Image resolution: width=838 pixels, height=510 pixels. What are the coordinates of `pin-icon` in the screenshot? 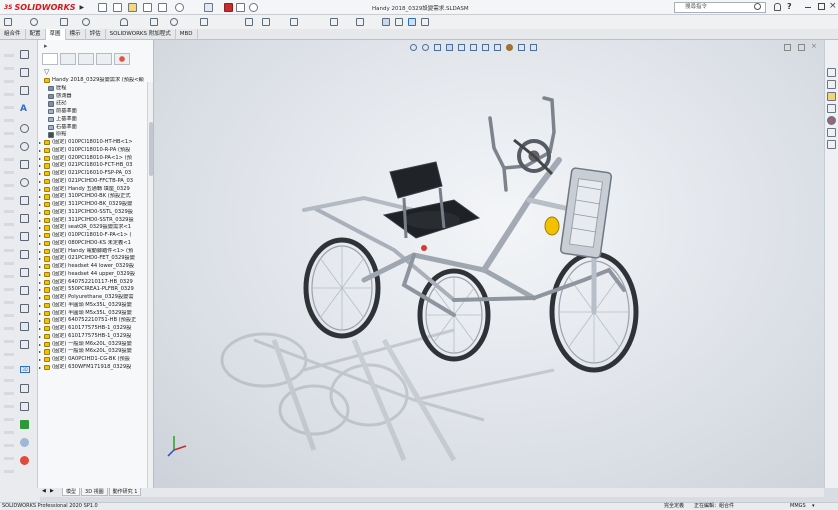 It's located at (24, 460).